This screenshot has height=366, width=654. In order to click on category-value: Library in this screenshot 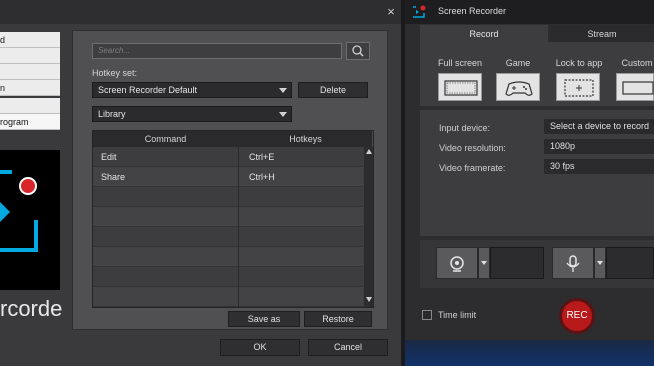, I will do `click(112, 114)`.